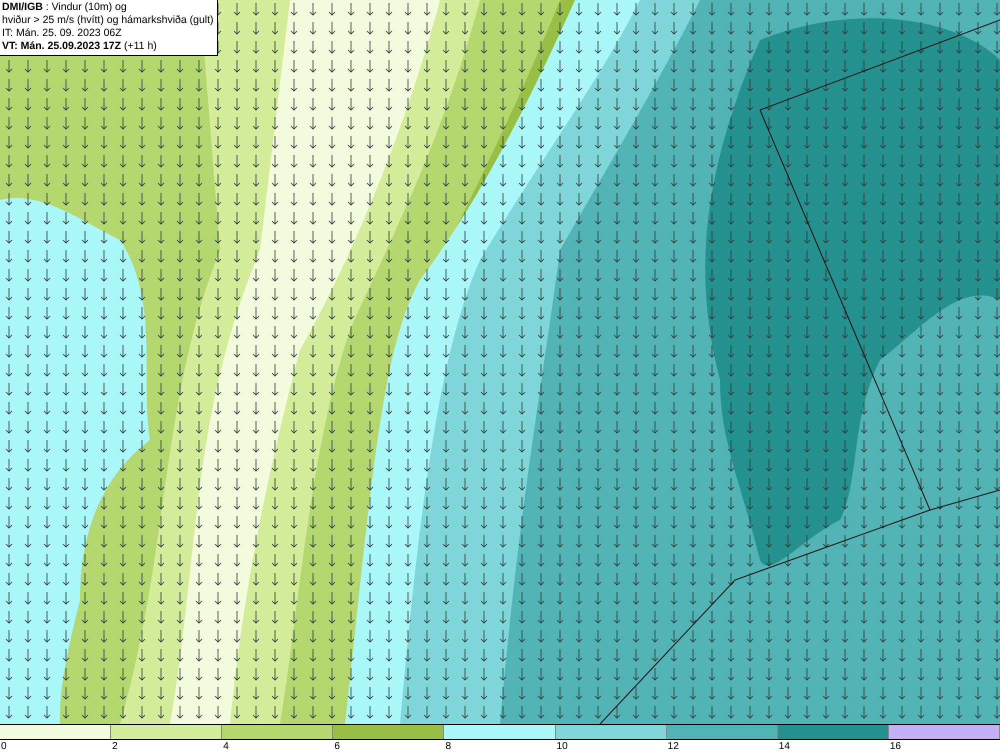 This screenshot has height=753, width=1000. I want to click on scale-label: 2, so click(115, 746).